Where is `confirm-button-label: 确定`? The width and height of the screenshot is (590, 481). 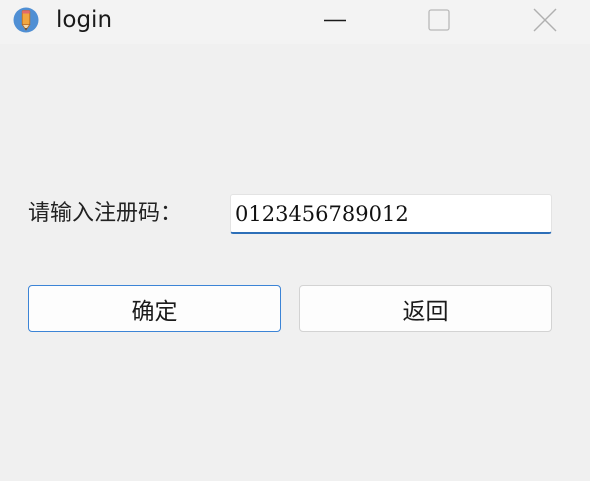 confirm-button-label: 确定 is located at coordinates (154, 311).